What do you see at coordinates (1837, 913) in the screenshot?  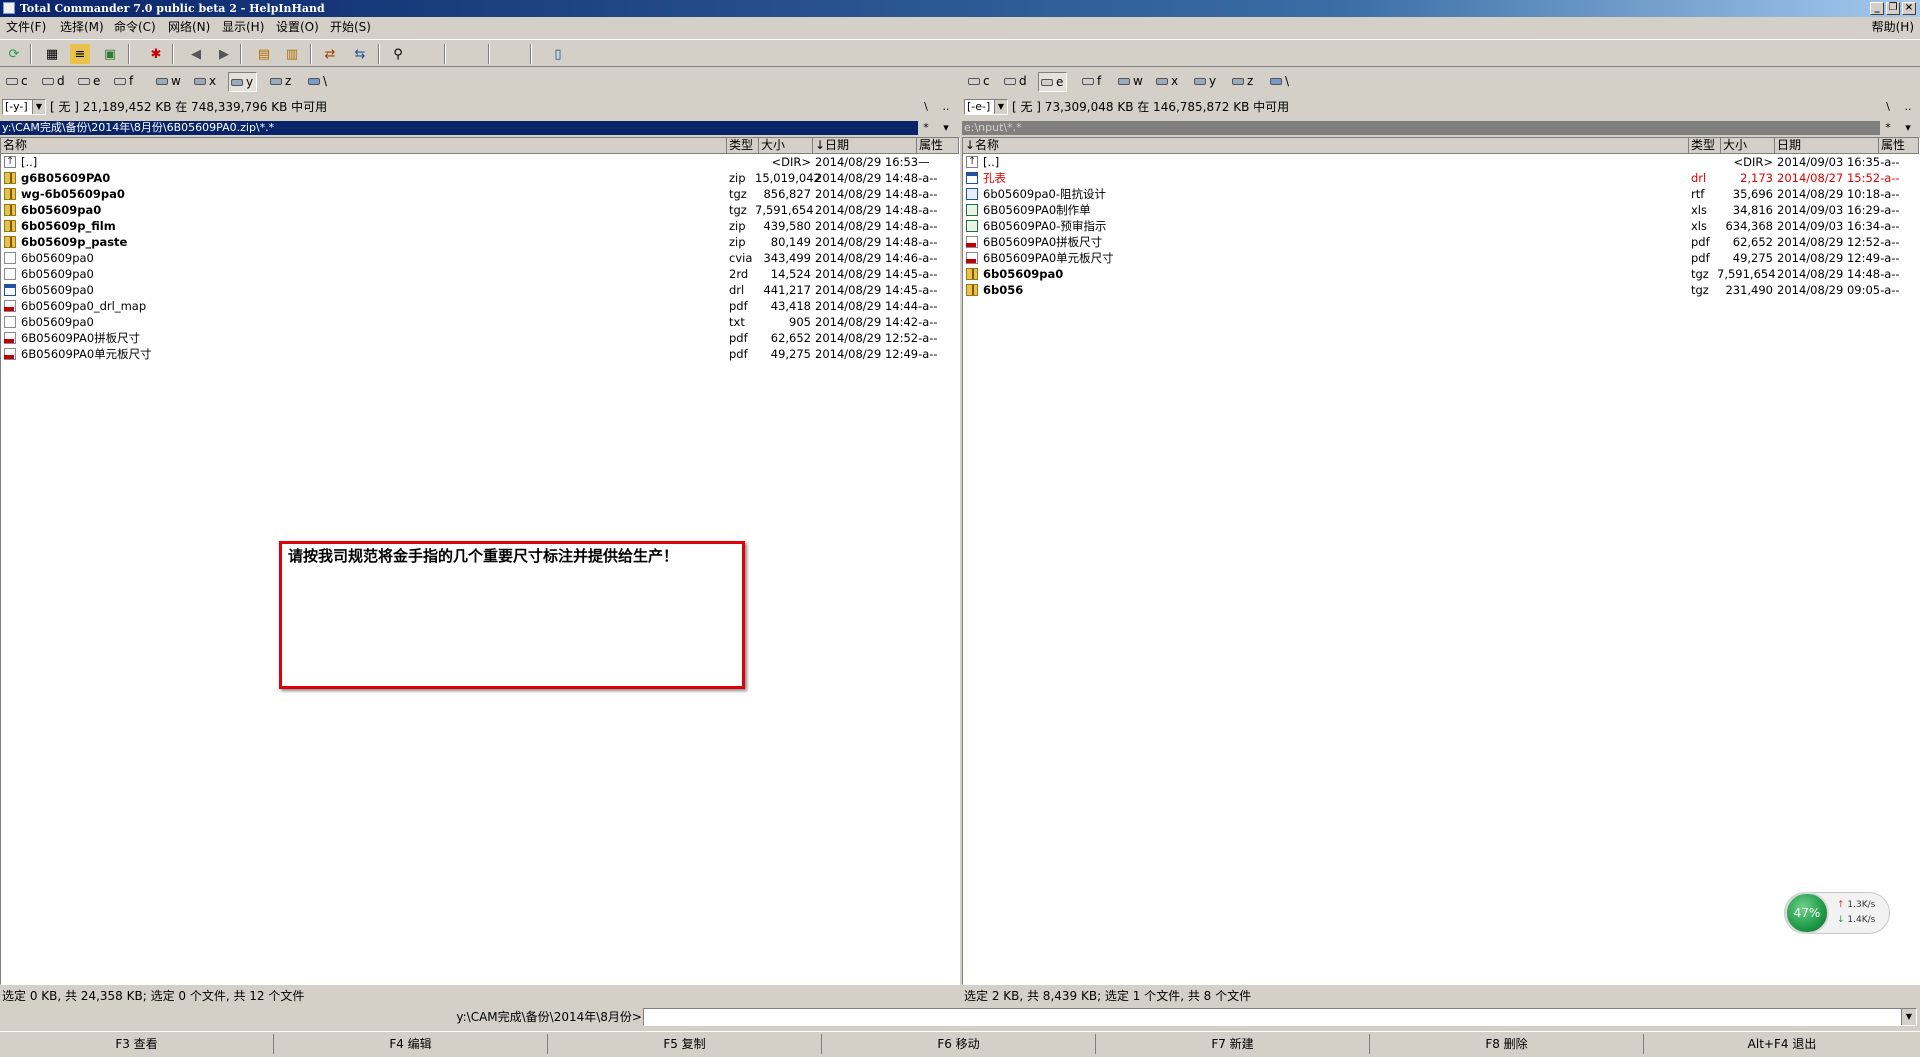 I see `network-speed-widget: 47% ↑ 1.3K/s ↓ 1.4K/s` at bounding box center [1837, 913].